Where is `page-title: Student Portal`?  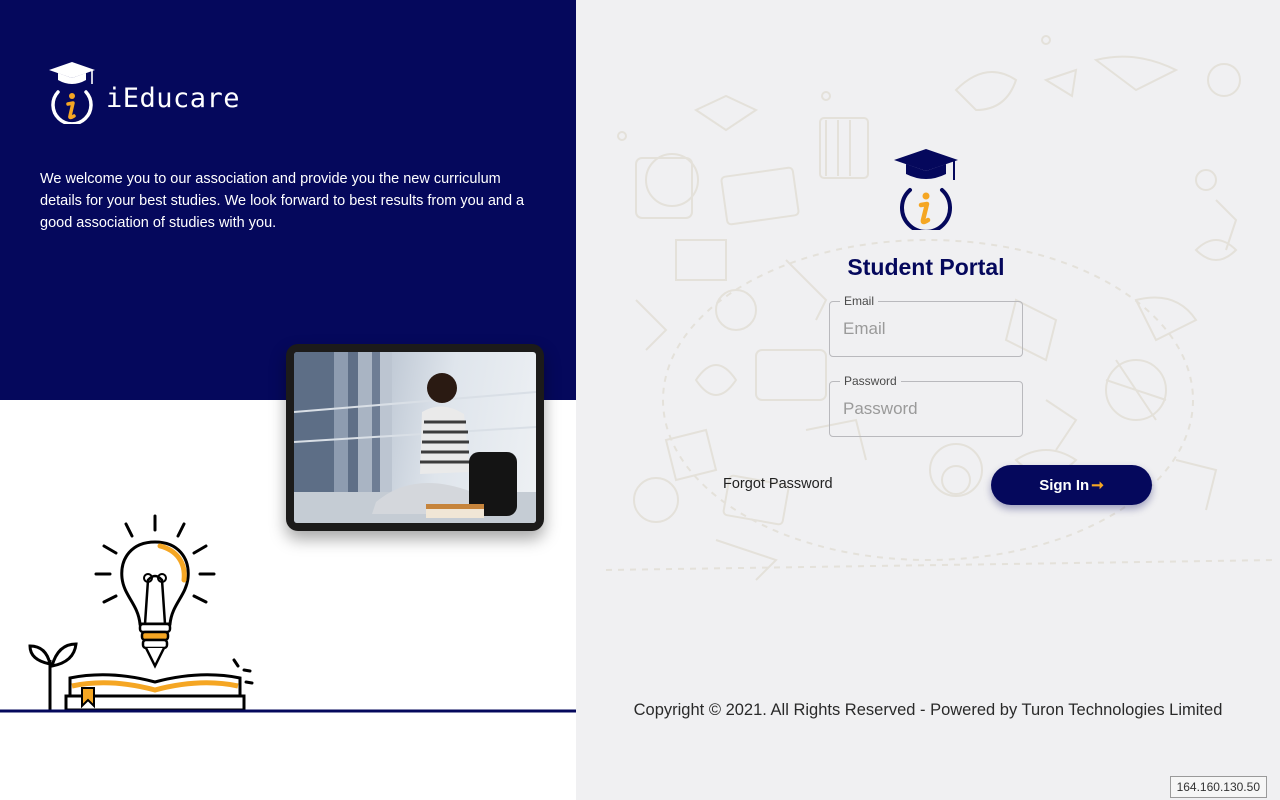 page-title: Student Portal is located at coordinates (926, 267).